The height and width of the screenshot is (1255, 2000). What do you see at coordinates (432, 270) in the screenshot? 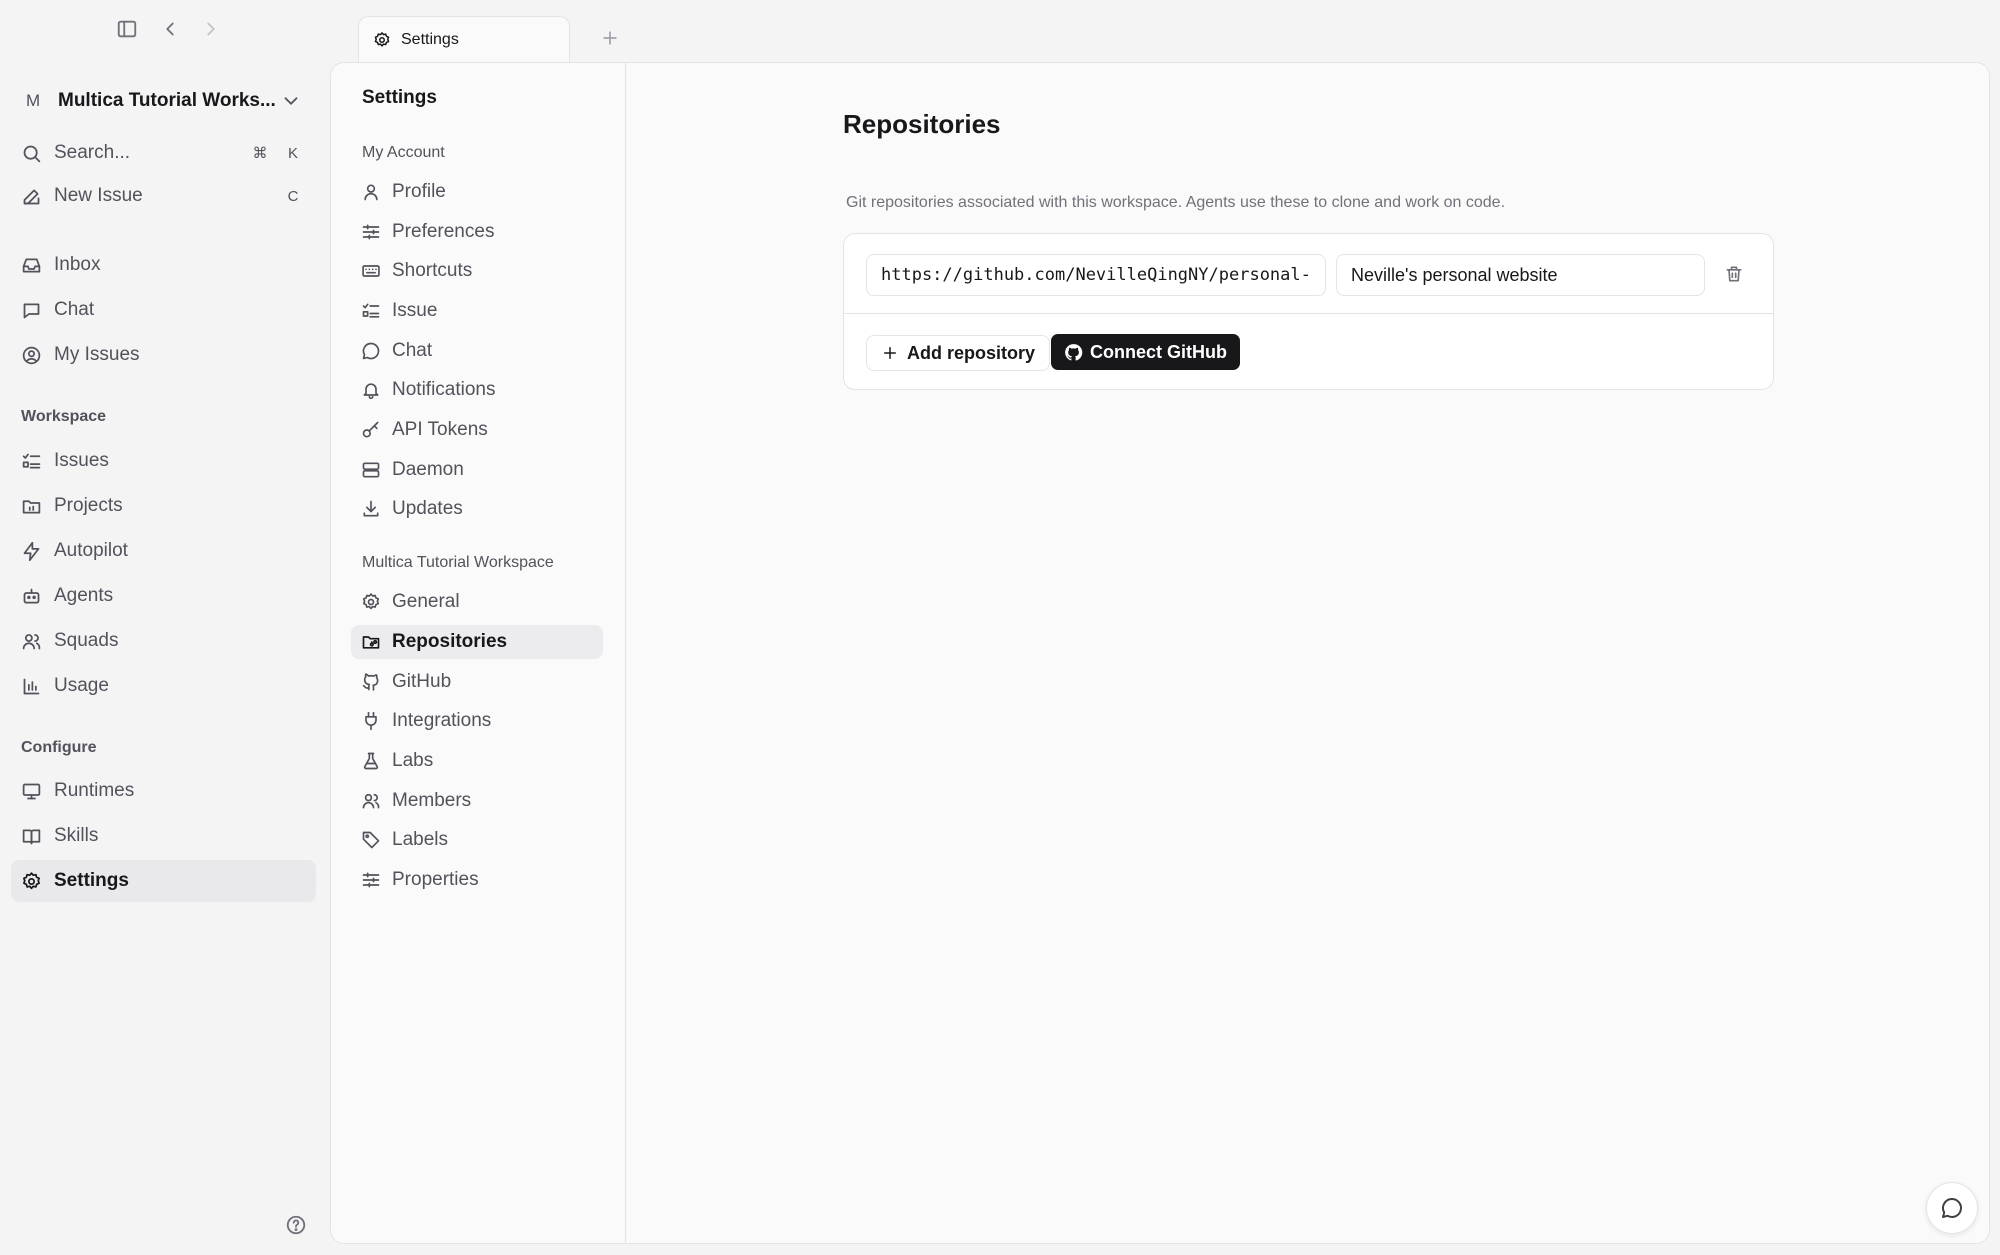
I see `settings-item-label: Shortcuts` at bounding box center [432, 270].